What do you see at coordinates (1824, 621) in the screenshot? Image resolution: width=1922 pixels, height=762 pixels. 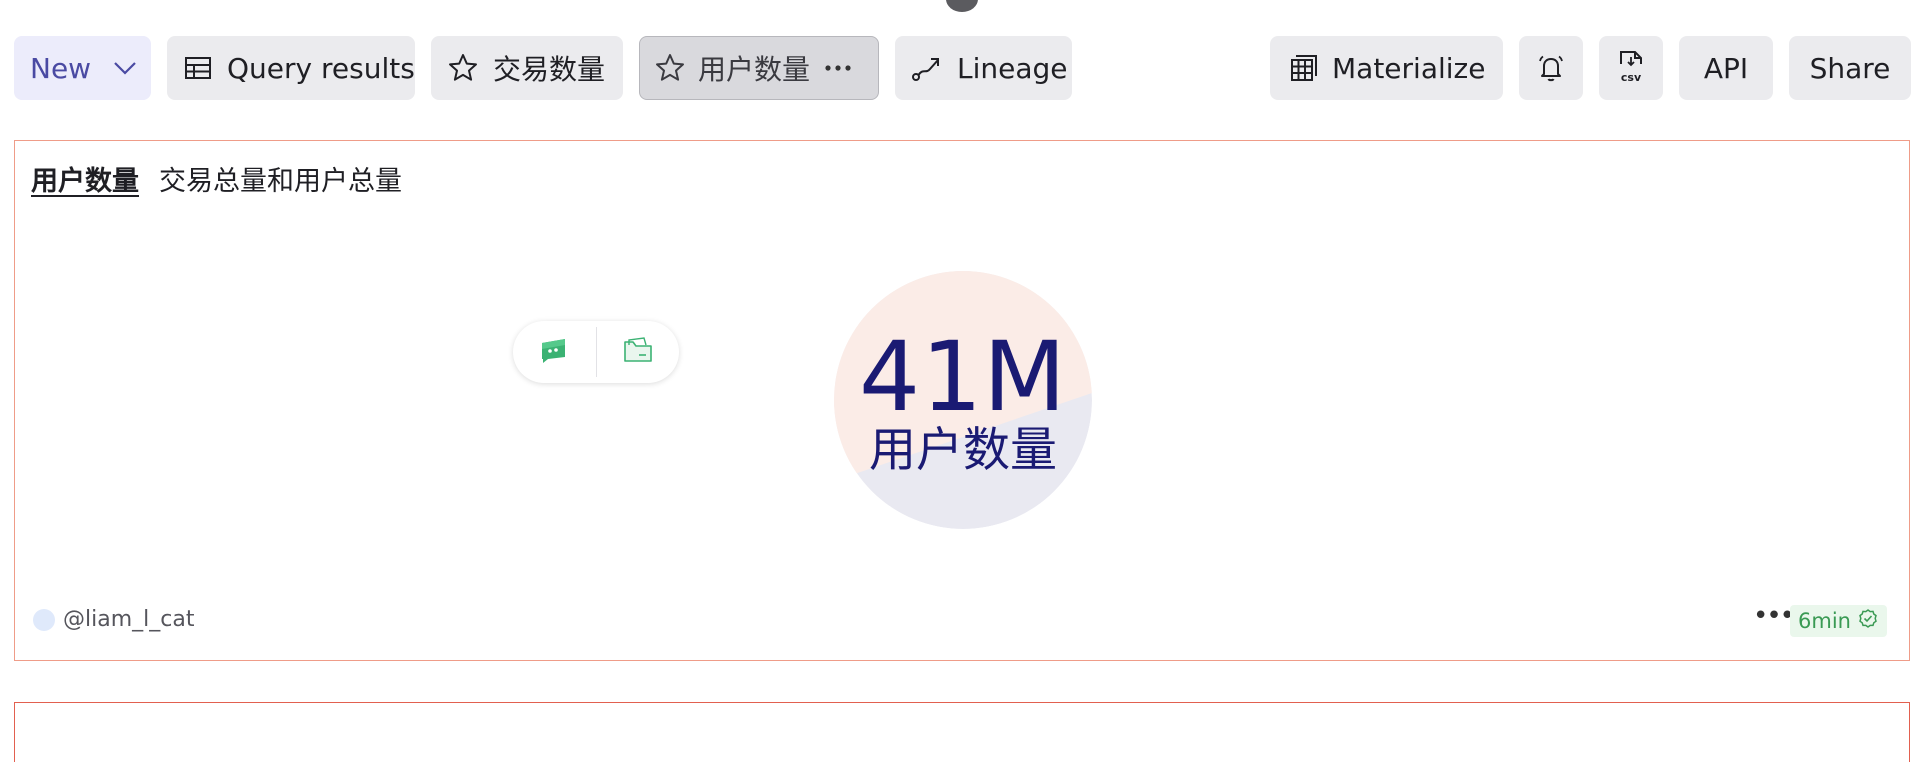 I see `age-label: 6min` at bounding box center [1824, 621].